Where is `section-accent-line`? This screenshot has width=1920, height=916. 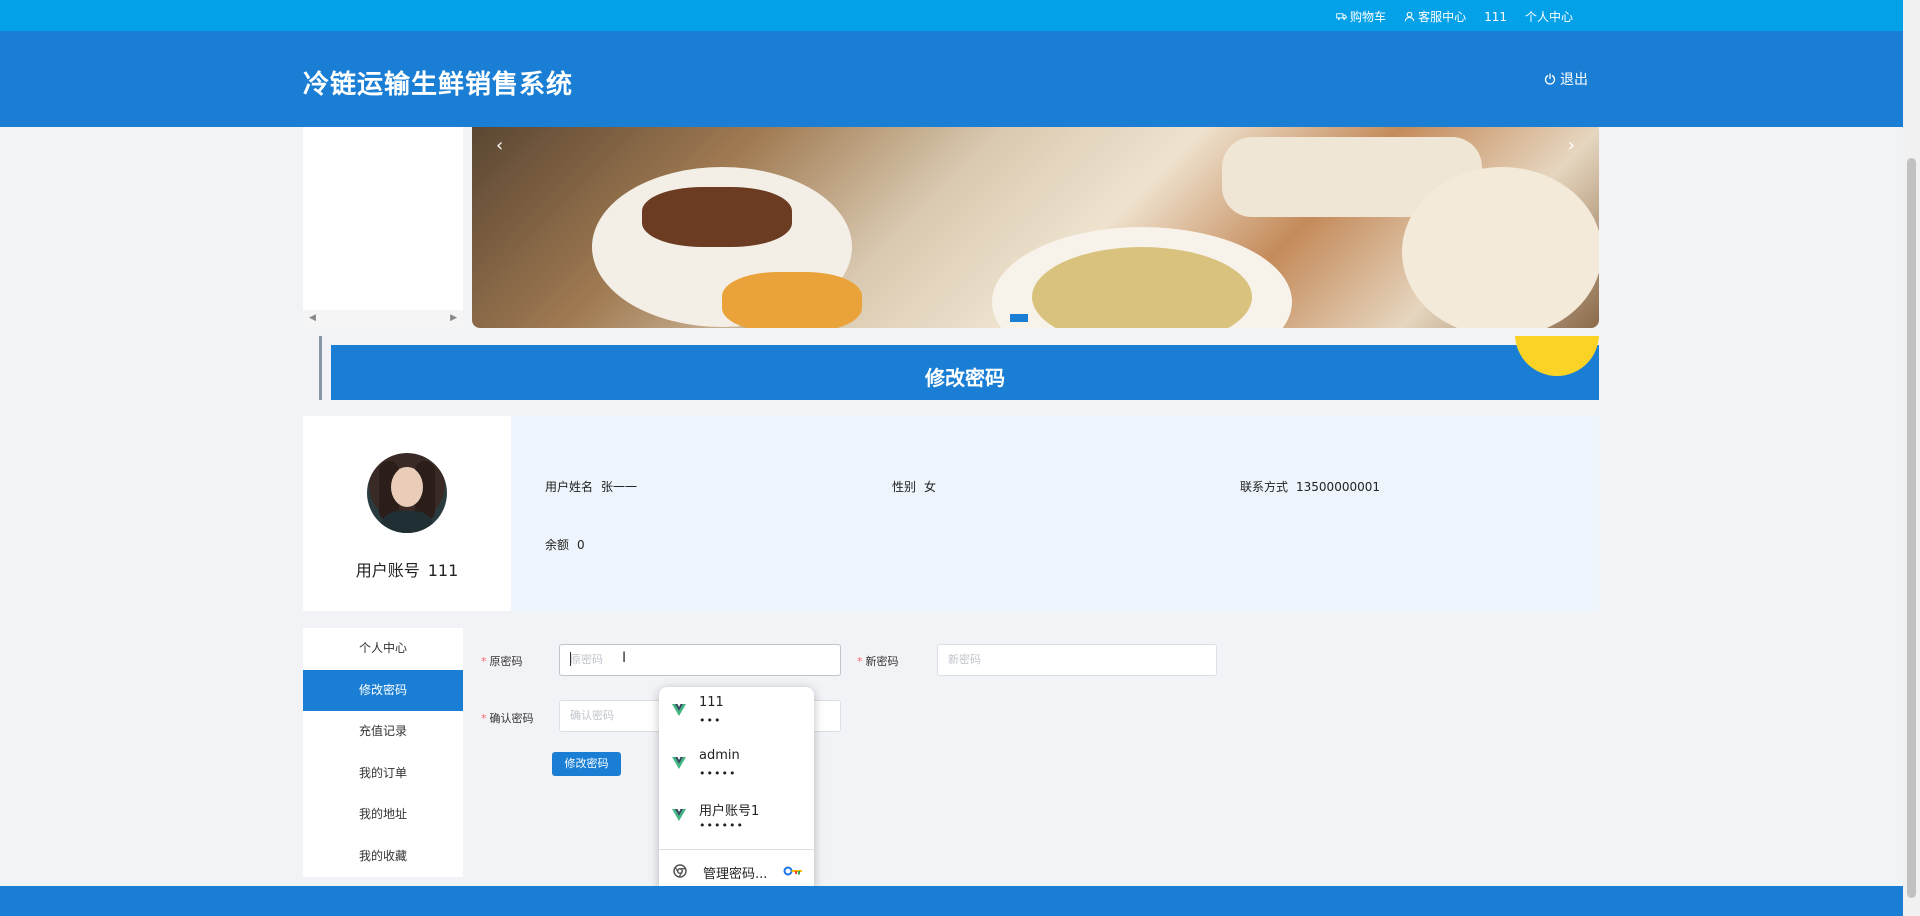
section-accent-line is located at coordinates (320, 368).